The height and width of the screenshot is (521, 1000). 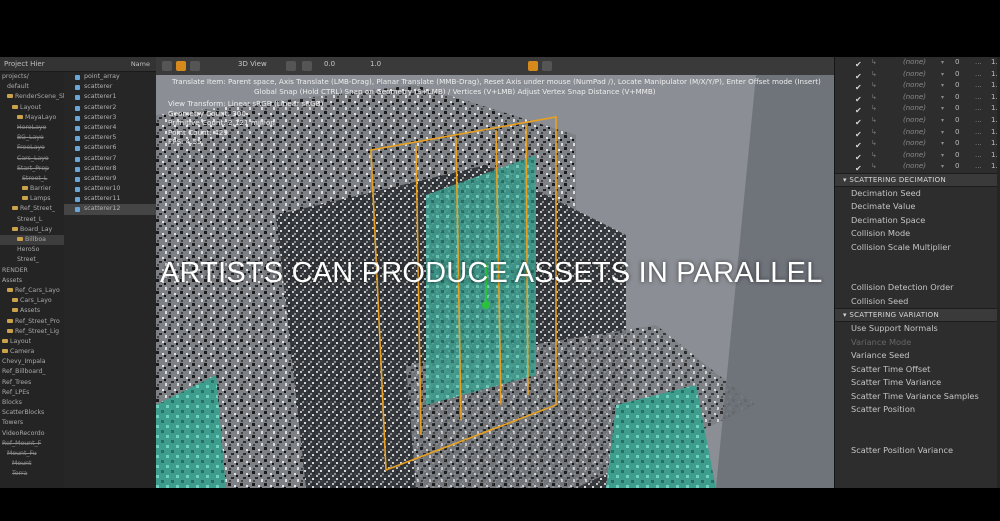 What do you see at coordinates (32, 87) in the screenshot?
I see `outliner-item: default` at bounding box center [32, 87].